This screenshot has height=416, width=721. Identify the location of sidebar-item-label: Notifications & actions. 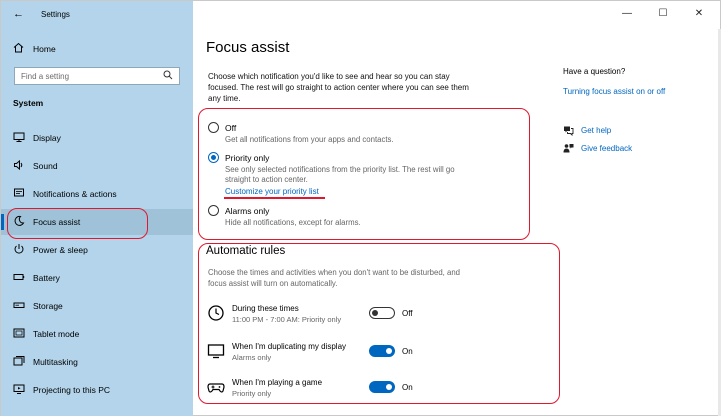
(75, 194).